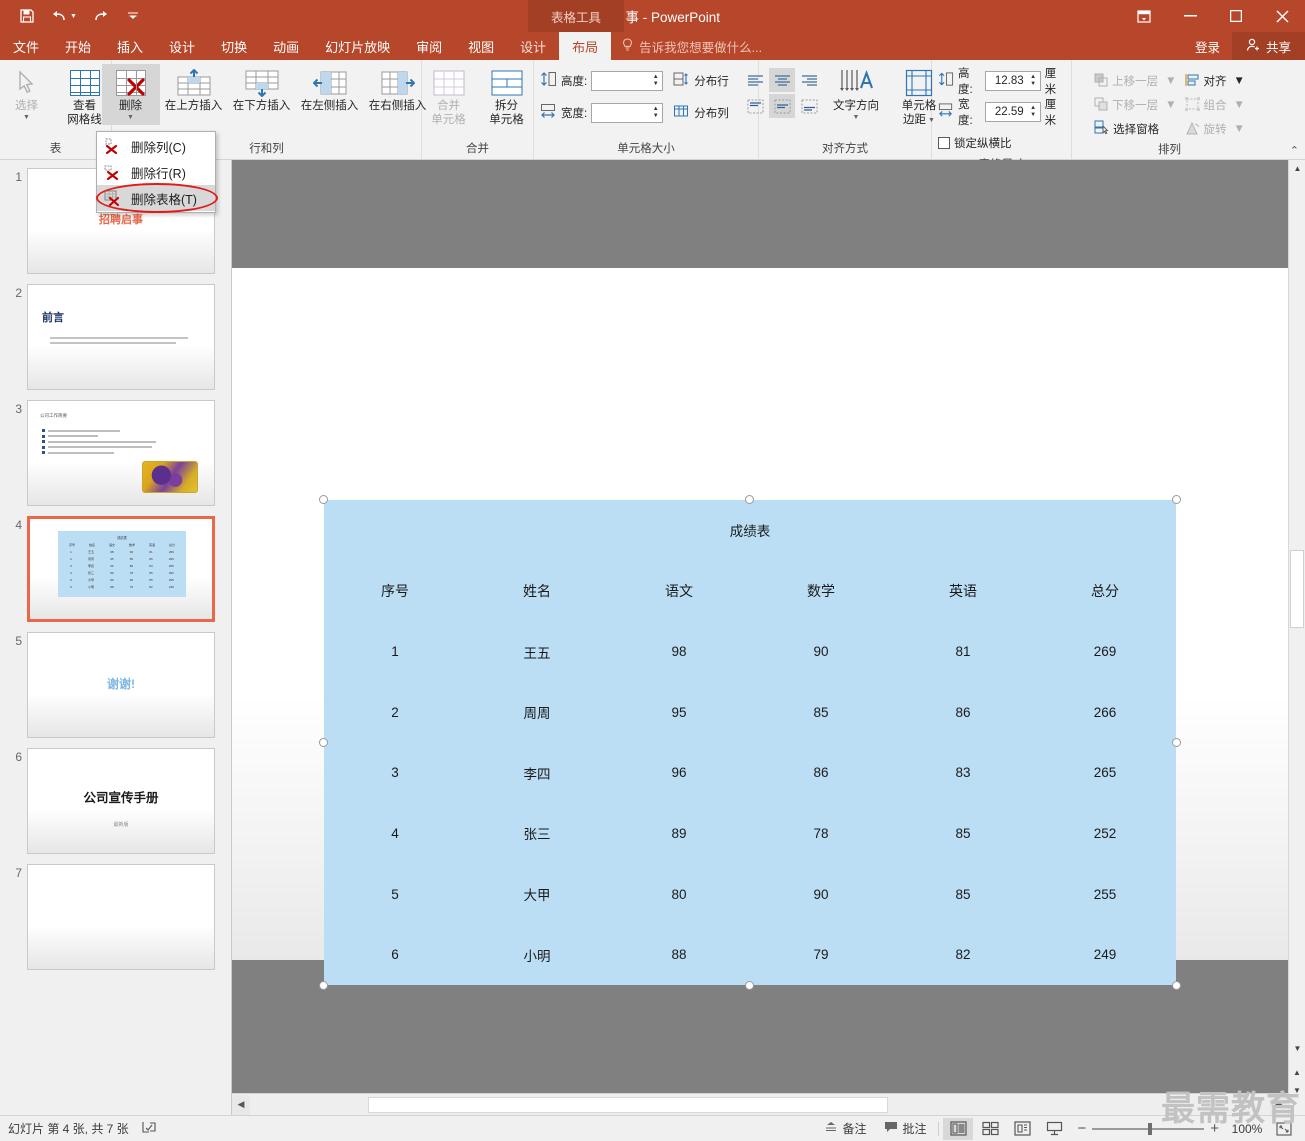 This screenshot has width=1305, height=1141. I want to click on table-cell: 98, so click(679, 651).